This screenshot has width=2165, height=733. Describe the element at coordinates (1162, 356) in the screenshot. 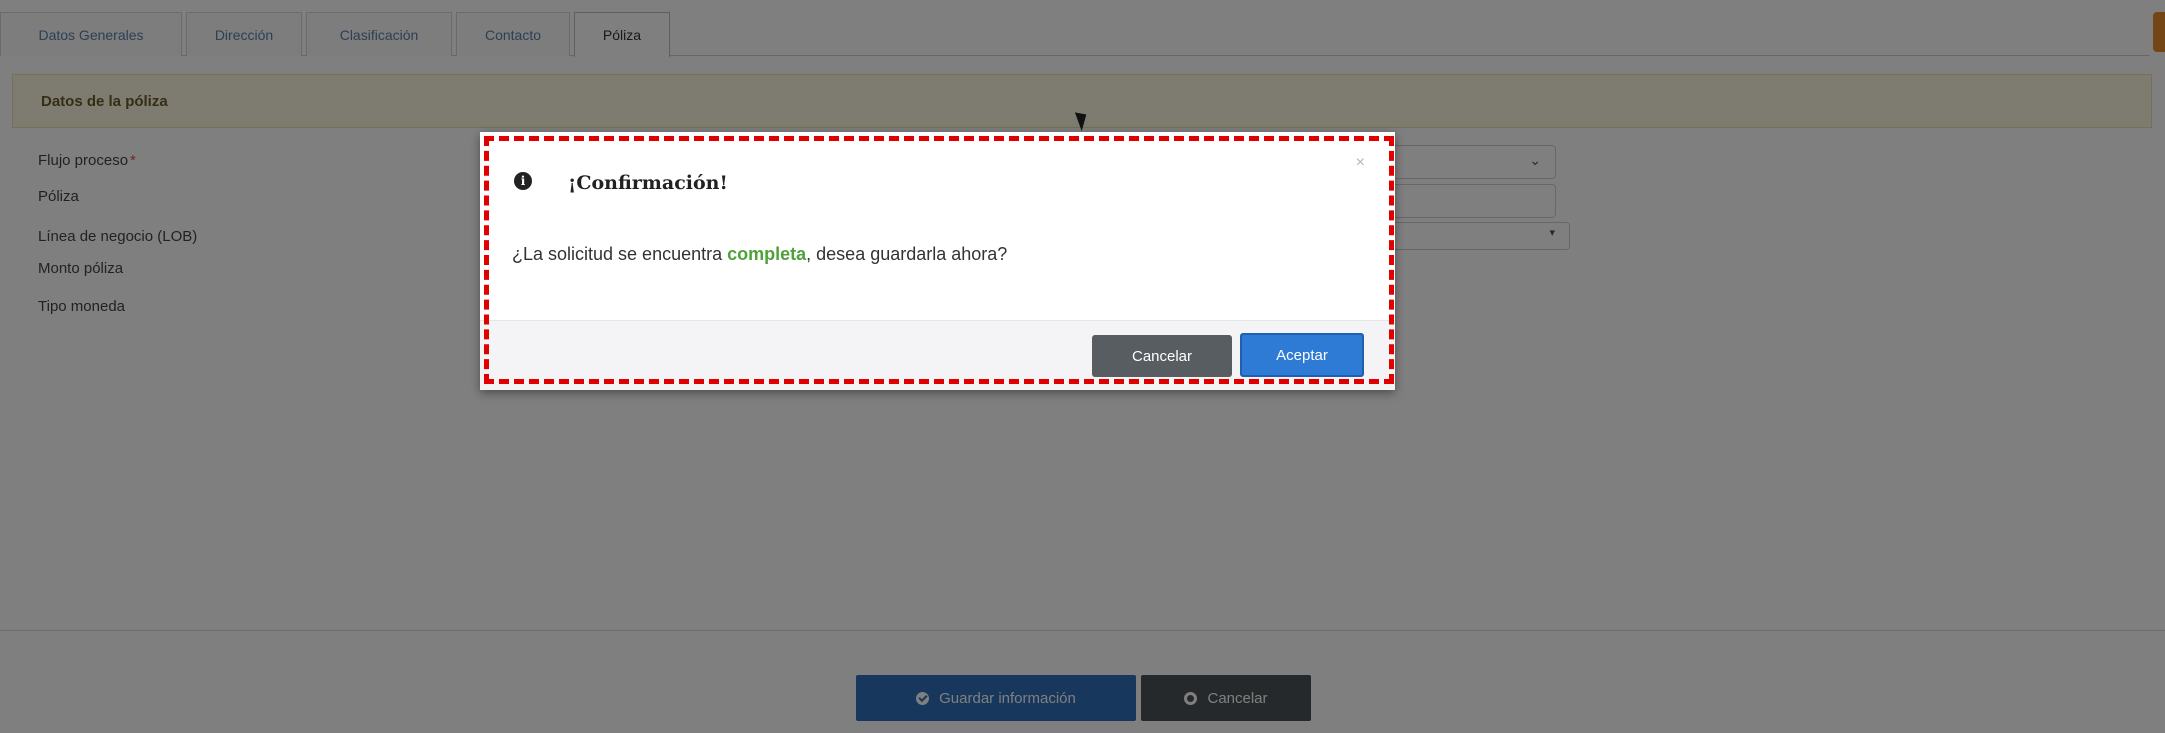

I see `dialog-cancel-button: Cancelar` at that location.